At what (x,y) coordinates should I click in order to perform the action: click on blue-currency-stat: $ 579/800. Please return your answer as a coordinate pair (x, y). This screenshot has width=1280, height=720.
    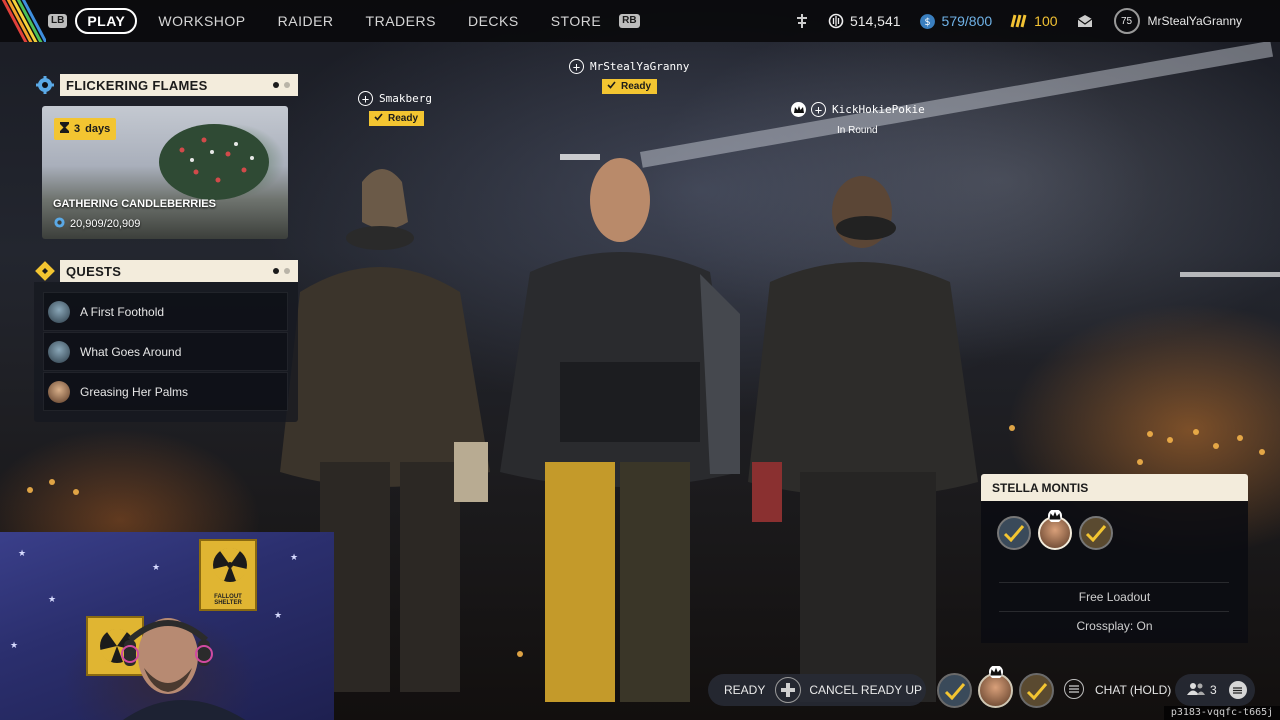
    Looking at the image, I should click on (956, 21).